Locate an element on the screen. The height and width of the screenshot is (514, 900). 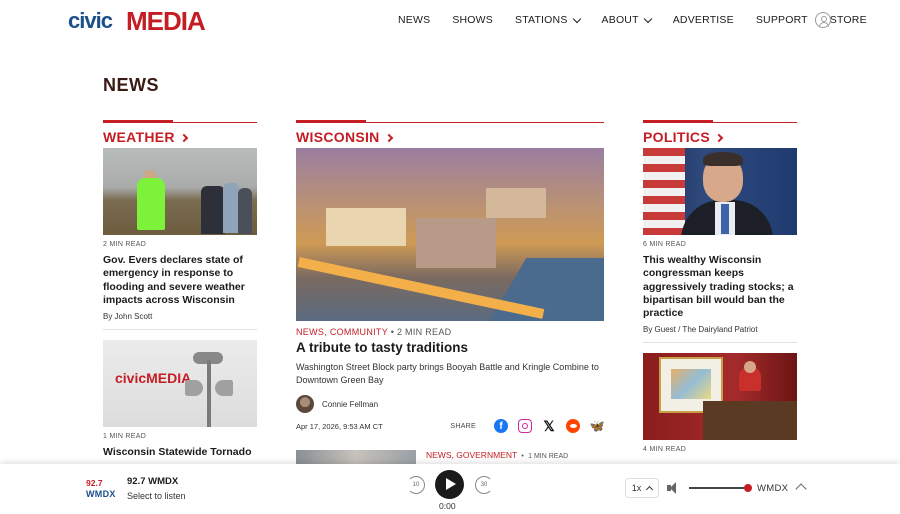
nav-support: SUPPORT is located at coordinates (782, 20).